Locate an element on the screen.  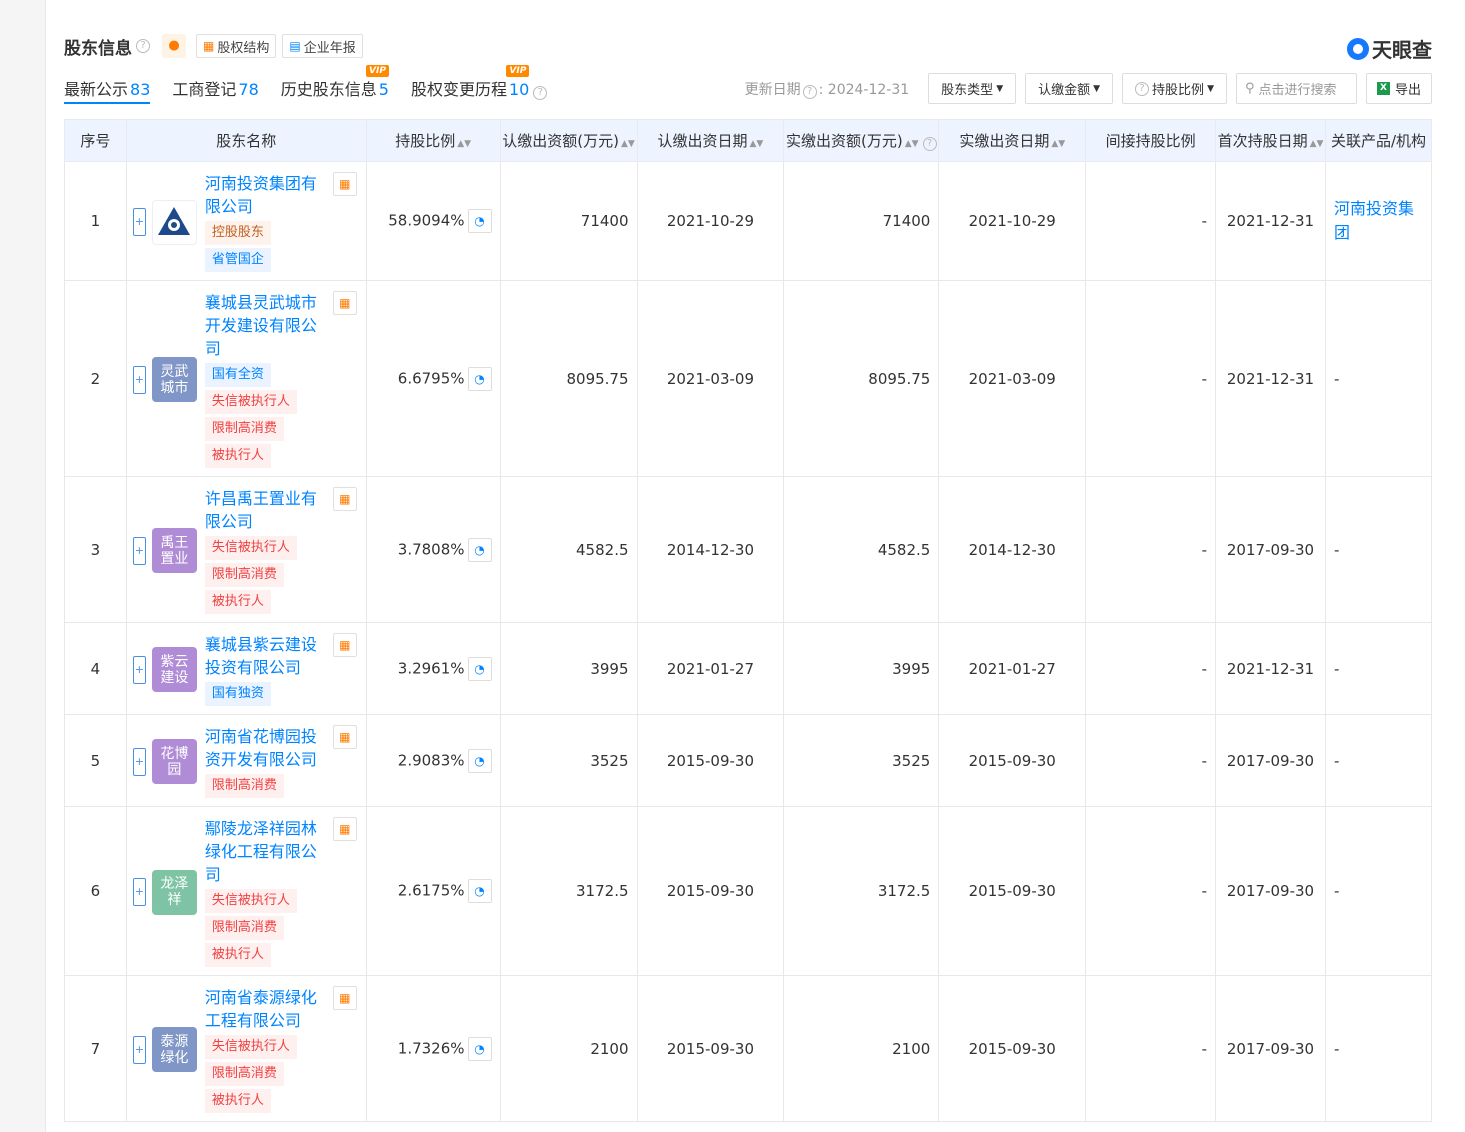
holding-ratio-dropdown: ? 持股比例 ▼ is located at coordinates (1174, 88).